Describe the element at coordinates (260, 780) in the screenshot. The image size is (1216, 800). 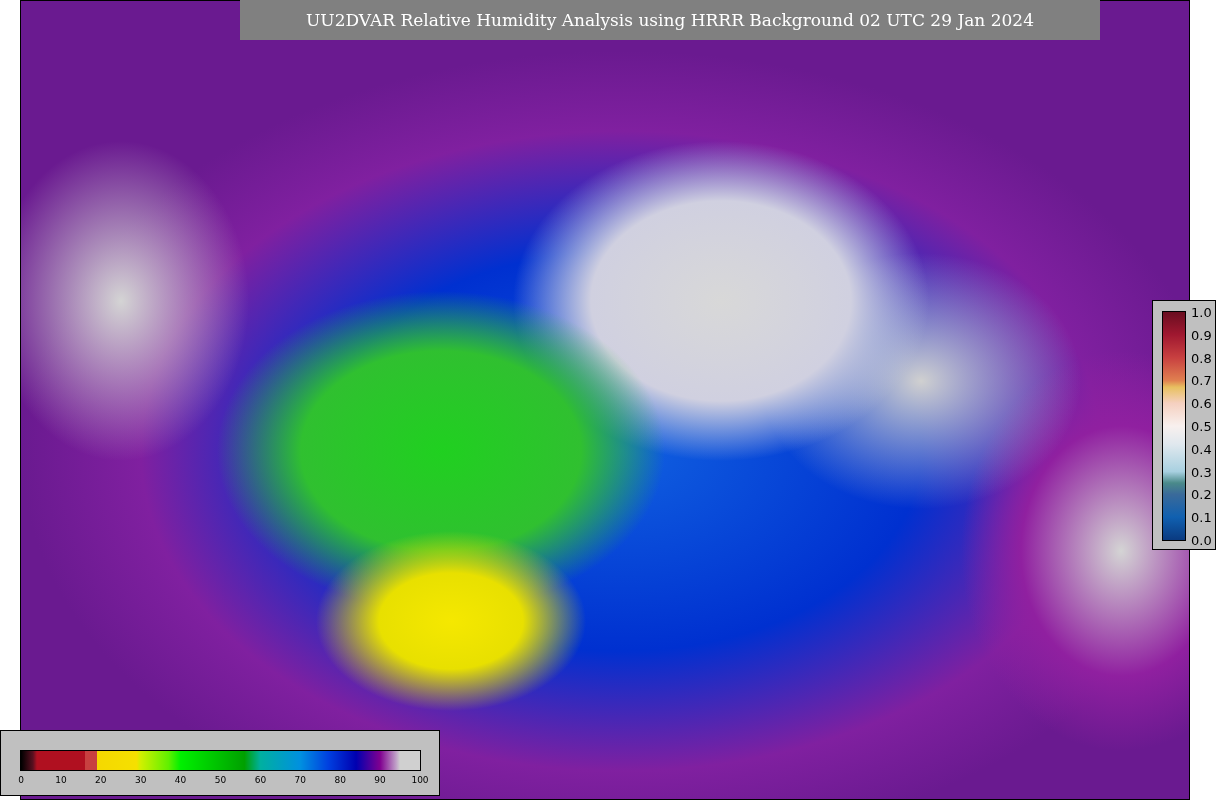
I see `tick-label: 60` at that location.